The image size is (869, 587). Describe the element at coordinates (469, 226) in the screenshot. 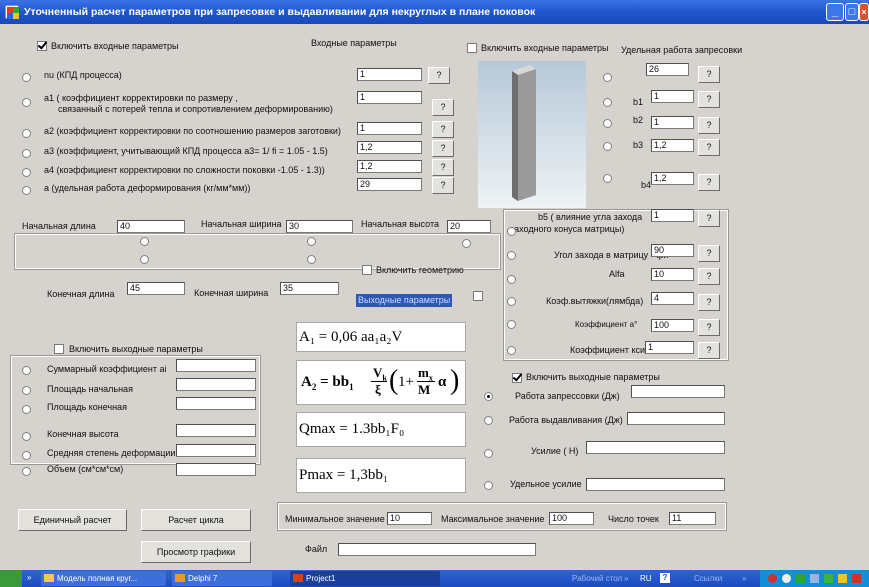

I see `initial-height-input: 20` at that location.